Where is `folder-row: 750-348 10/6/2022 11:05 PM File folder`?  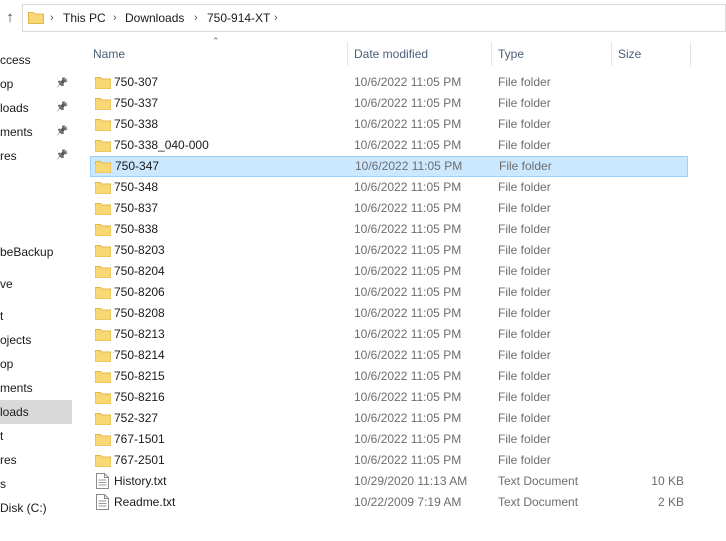
folder-row: 750-348 10/6/2022 11:05 PM File folder is located at coordinates (389, 187).